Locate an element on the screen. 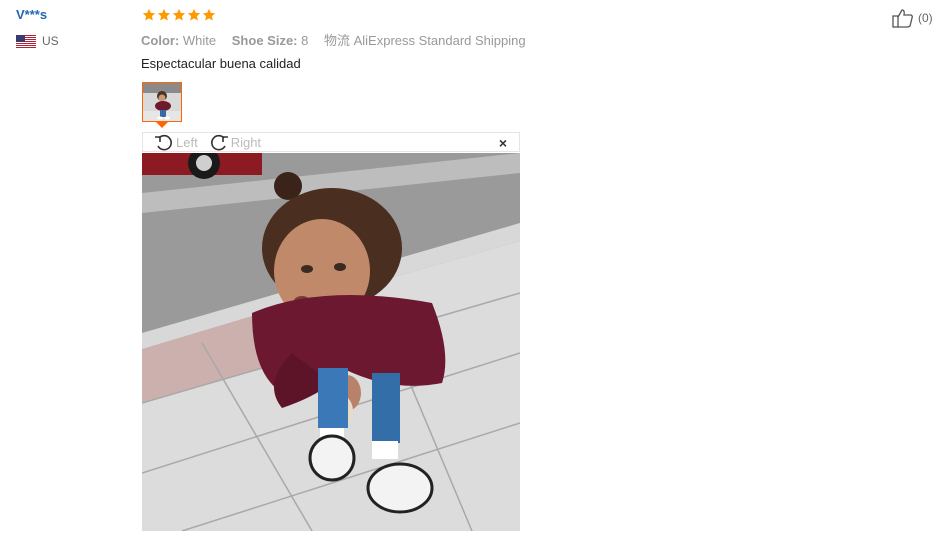 Image resolution: width=952 pixels, height=542 pixels. rotate-left-button: Left is located at coordinates (175, 142).